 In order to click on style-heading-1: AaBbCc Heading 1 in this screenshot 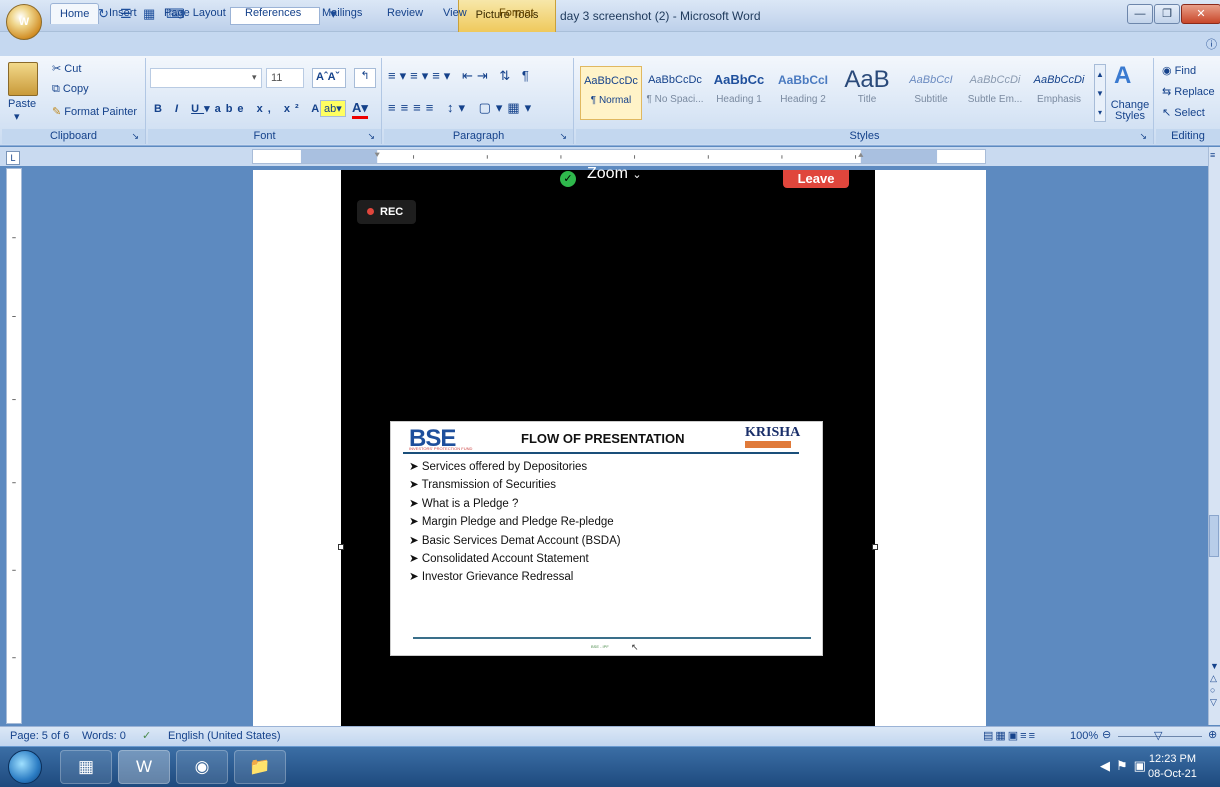, I will do `click(739, 93)`.